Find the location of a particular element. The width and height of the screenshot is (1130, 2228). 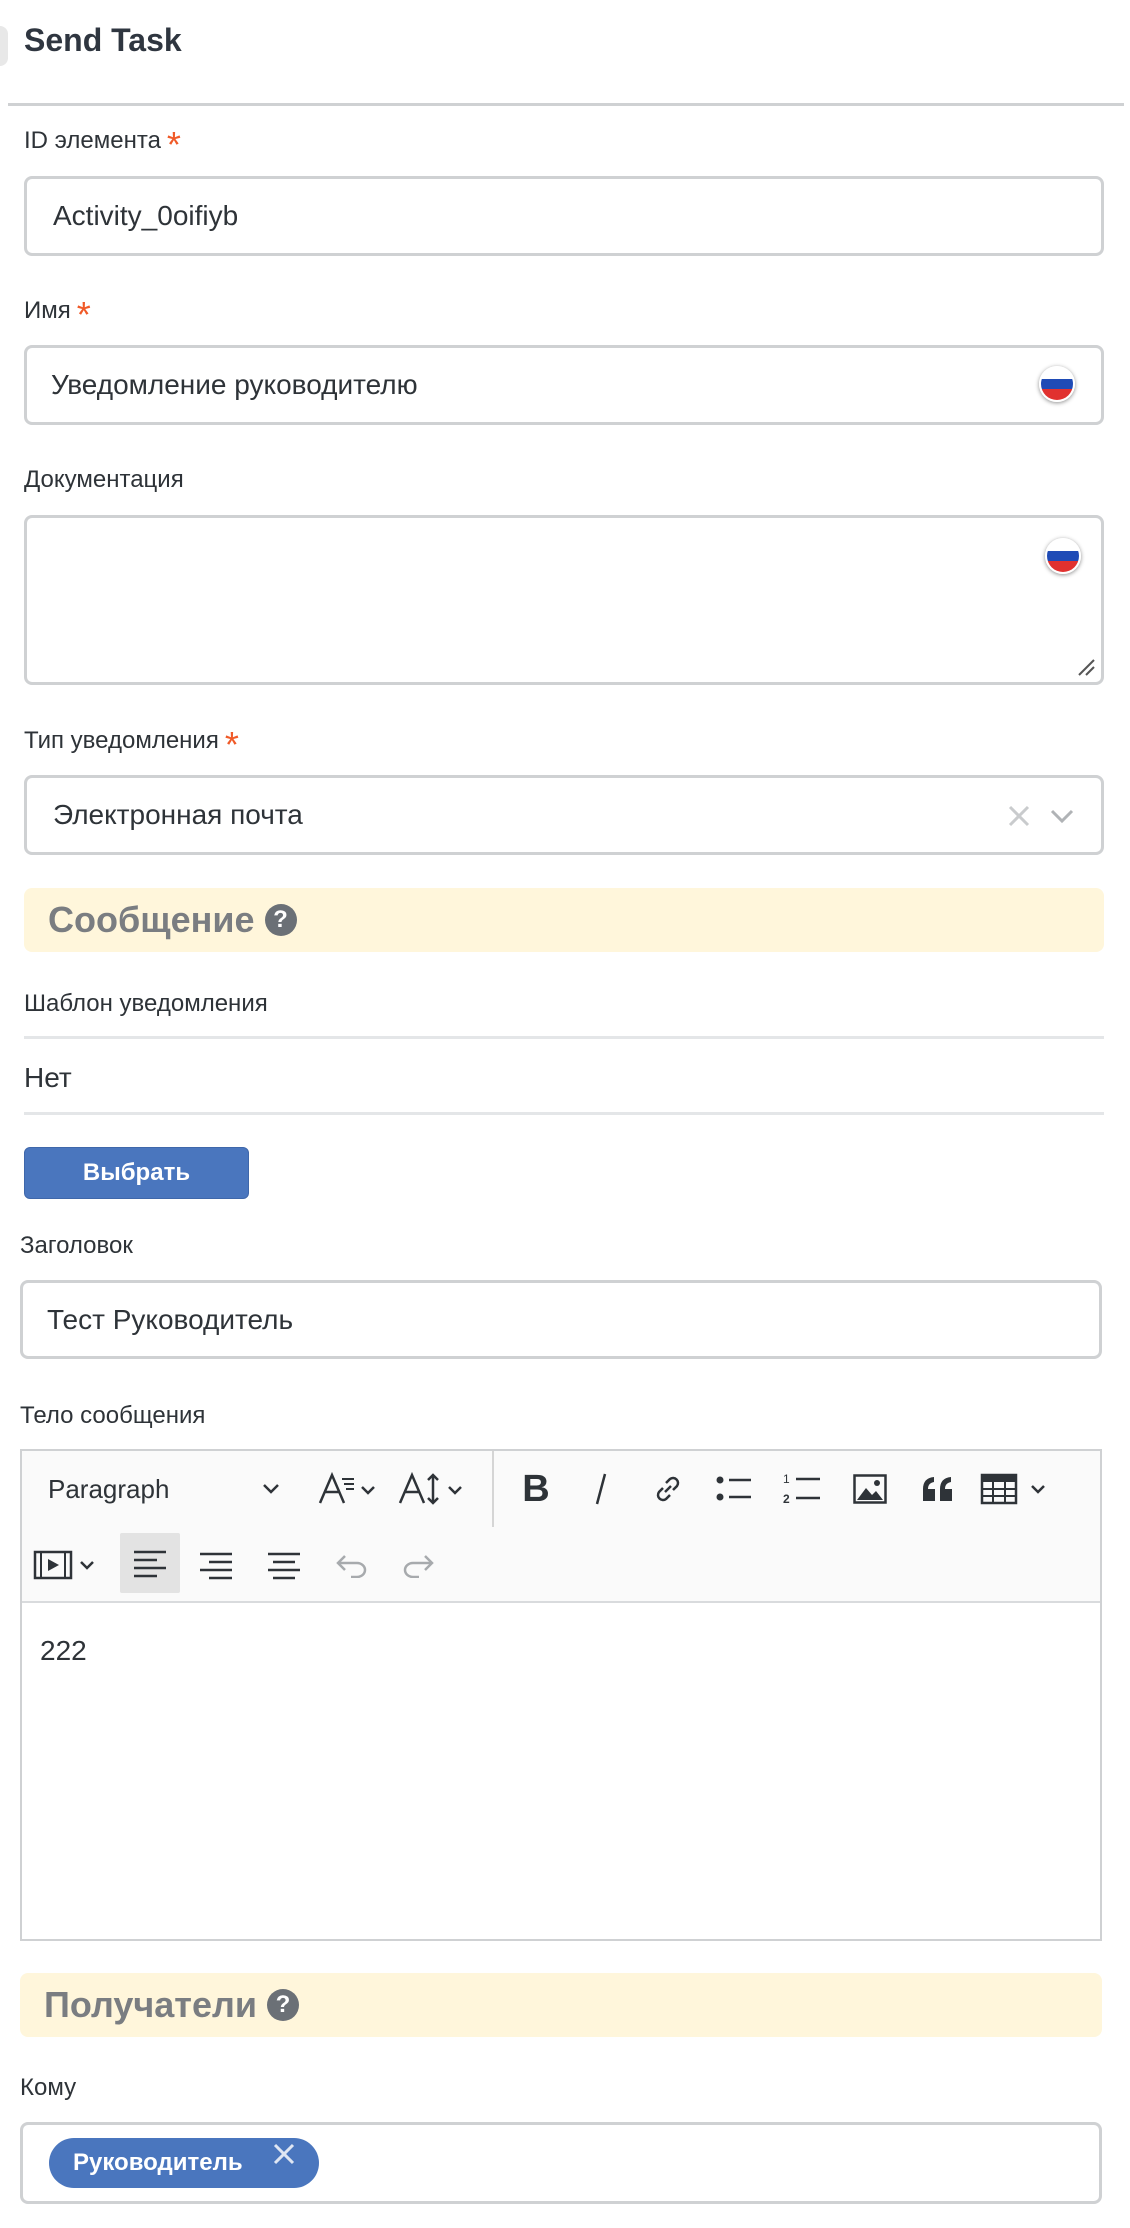

font-size-icon is located at coordinates (346, 1487).